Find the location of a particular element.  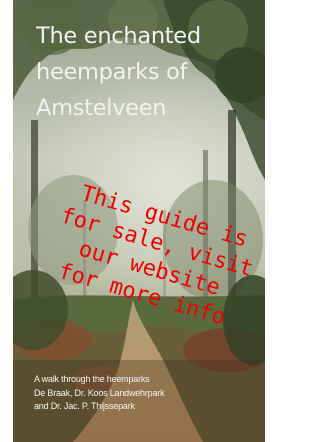

book-subtitle-line: De Braak, Dr. Koos Landwehrpark is located at coordinates (99, 392).